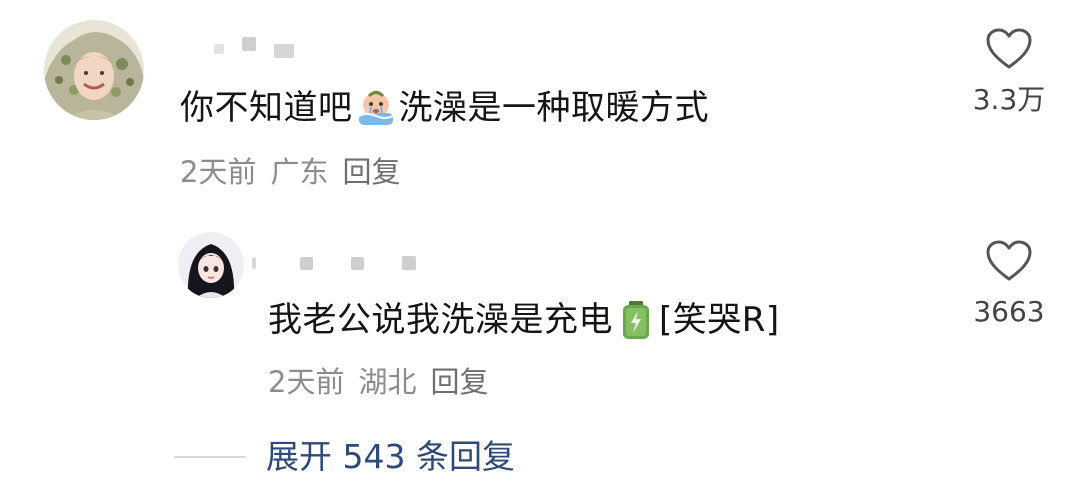 Image resolution: width=1080 pixels, height=499 pixels. Describe the element at coordinates (1009, 311) in the screenshot. I see `like-count: 3663` at that location.